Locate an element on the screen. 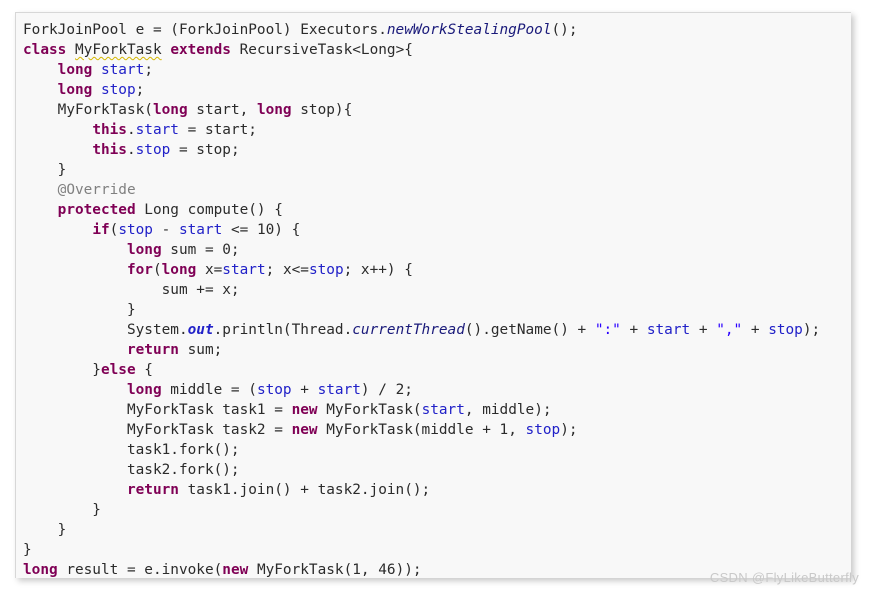  code-line: return sum; is located at coordinates (437, 350).